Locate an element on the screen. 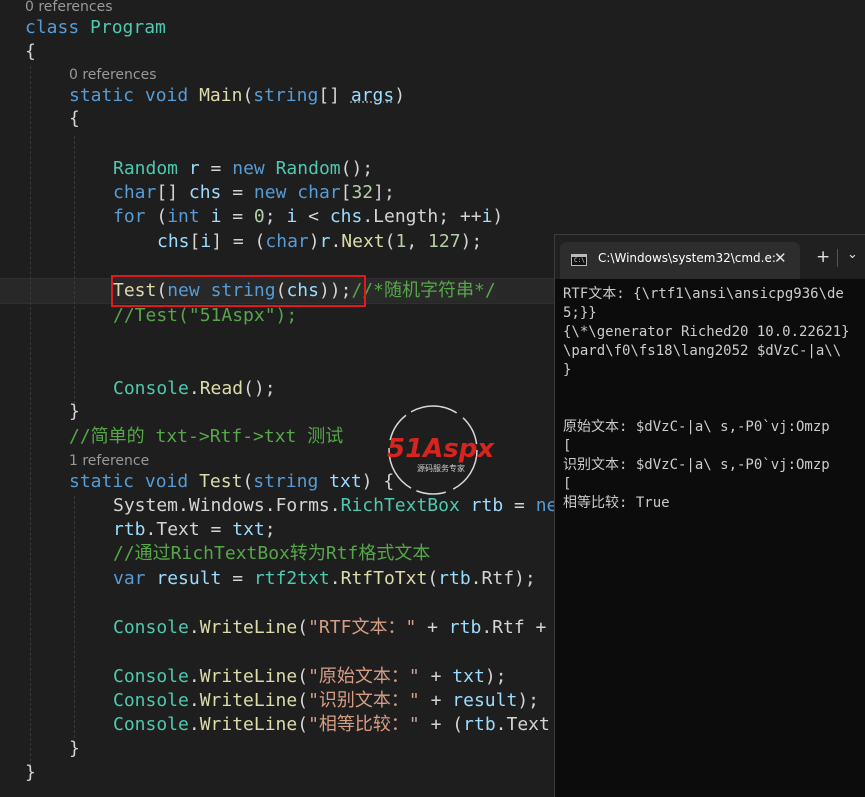 Image resolution: width=865 pixels, height=797 pixels. code-line: rtb.Text = txt; is located at coordinates (194, 529).